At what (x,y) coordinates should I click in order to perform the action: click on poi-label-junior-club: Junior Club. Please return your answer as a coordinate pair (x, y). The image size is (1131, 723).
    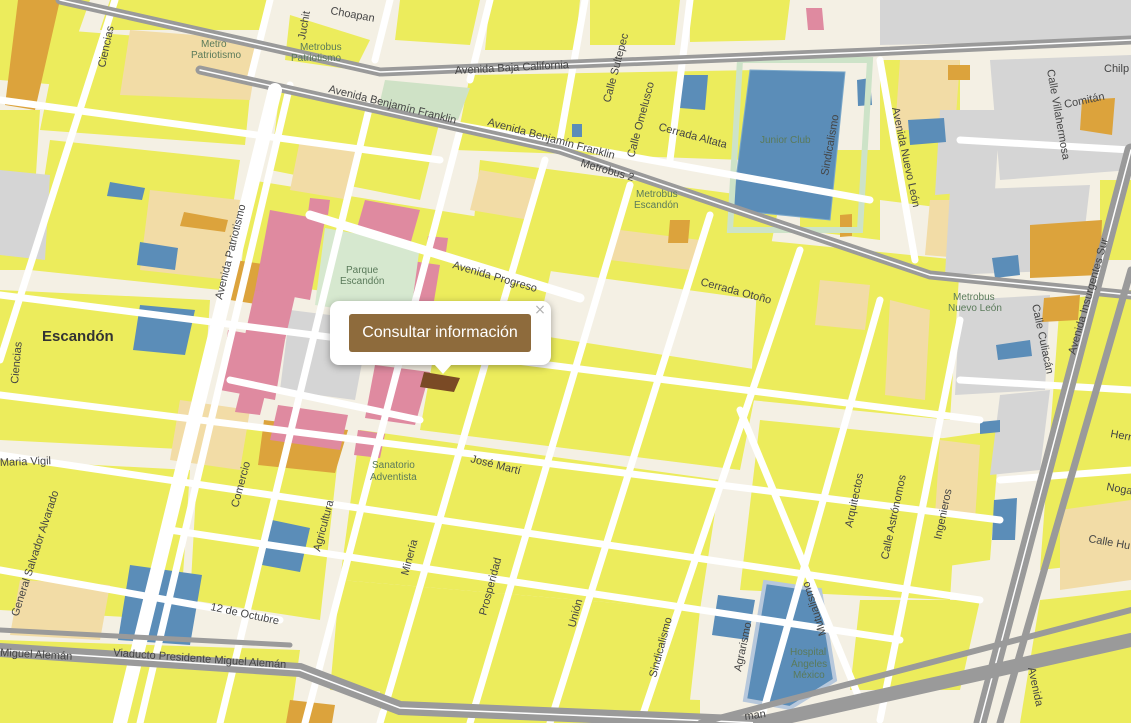
    Looking at the image, I should click on (785, 140).